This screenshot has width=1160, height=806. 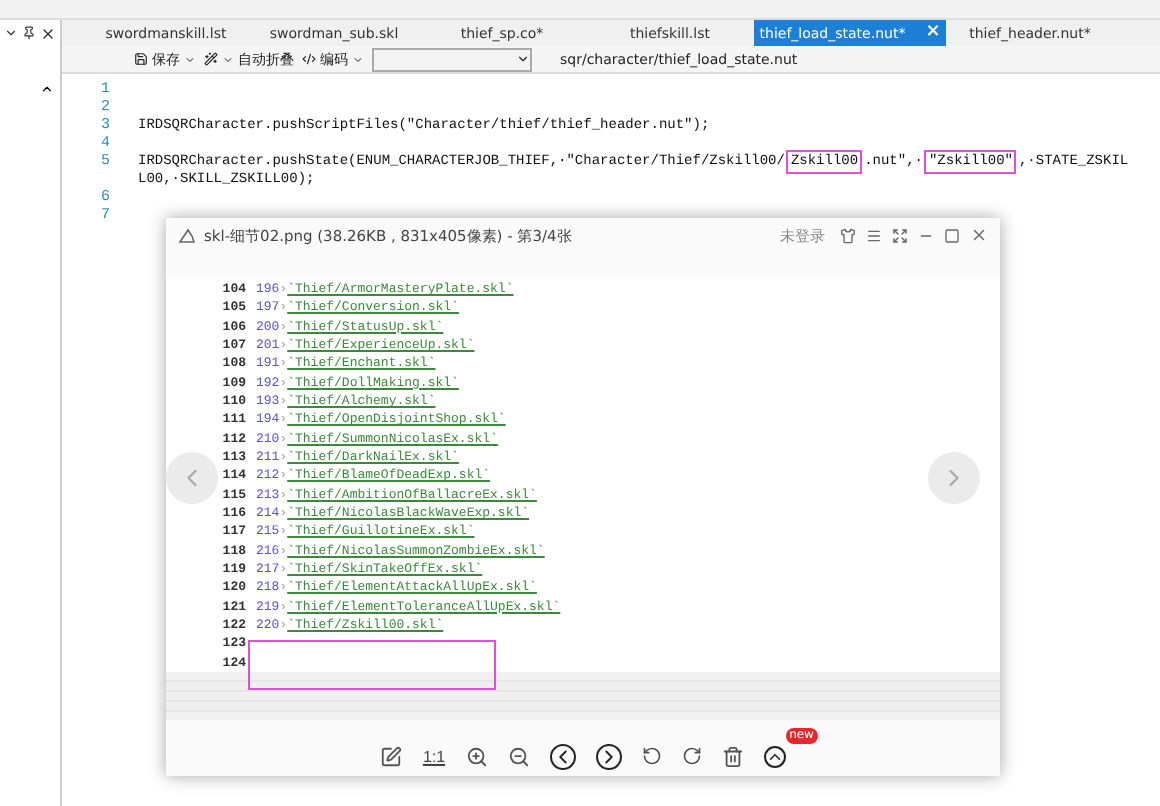 I want to click on save-icon, so click(x=141, y=59).